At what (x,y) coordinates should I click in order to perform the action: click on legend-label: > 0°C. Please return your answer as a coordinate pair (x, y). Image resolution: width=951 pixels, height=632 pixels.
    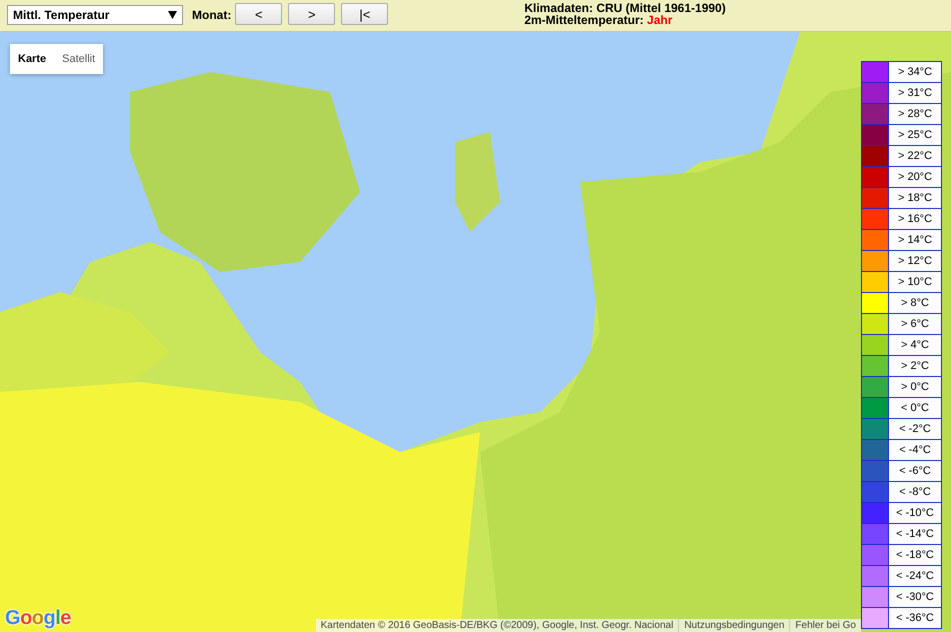
    Looking at the image, I should click on (915, 387).